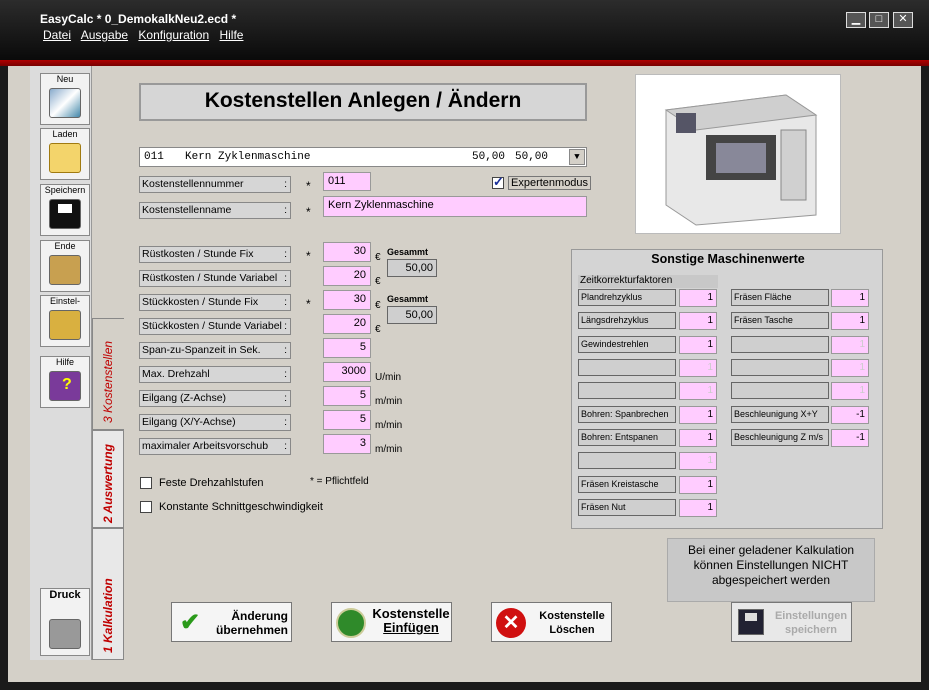 The image size is (929, 690). Describe the element at coordinates (347, 396) in the screenshot. I see `eilgang-z-input: 5` at that location.